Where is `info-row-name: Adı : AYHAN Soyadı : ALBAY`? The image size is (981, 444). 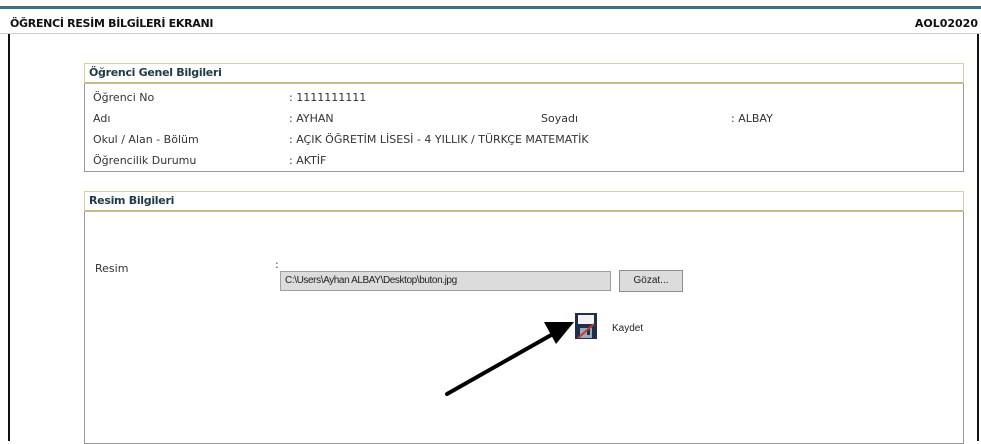 info-row-name: Adı : AYHAN Soyadı : ALBAY is located at coordinates (524, 118).